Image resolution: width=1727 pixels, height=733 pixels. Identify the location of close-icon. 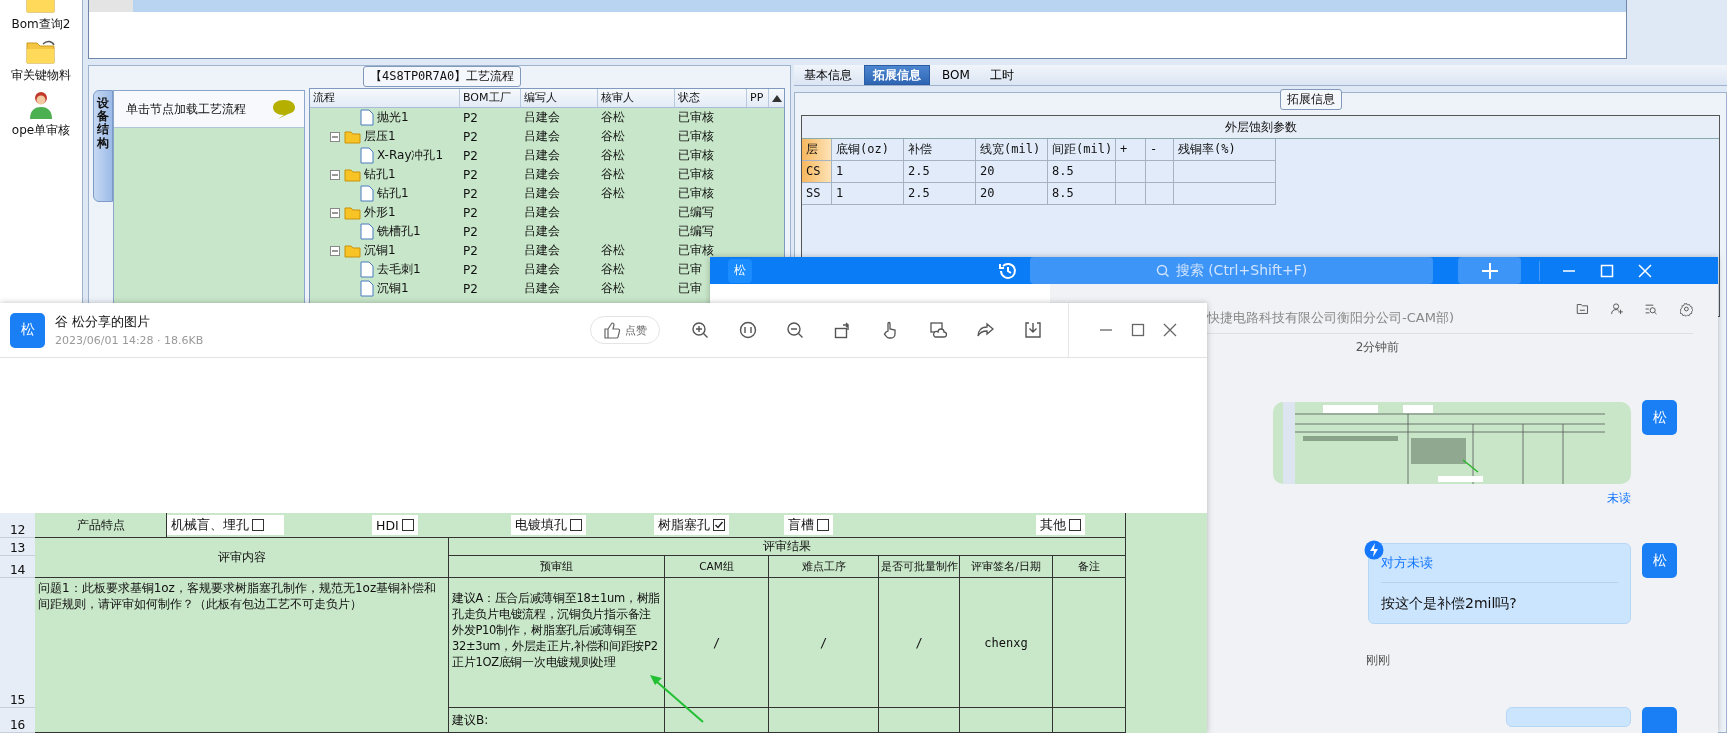
(1169, 330).